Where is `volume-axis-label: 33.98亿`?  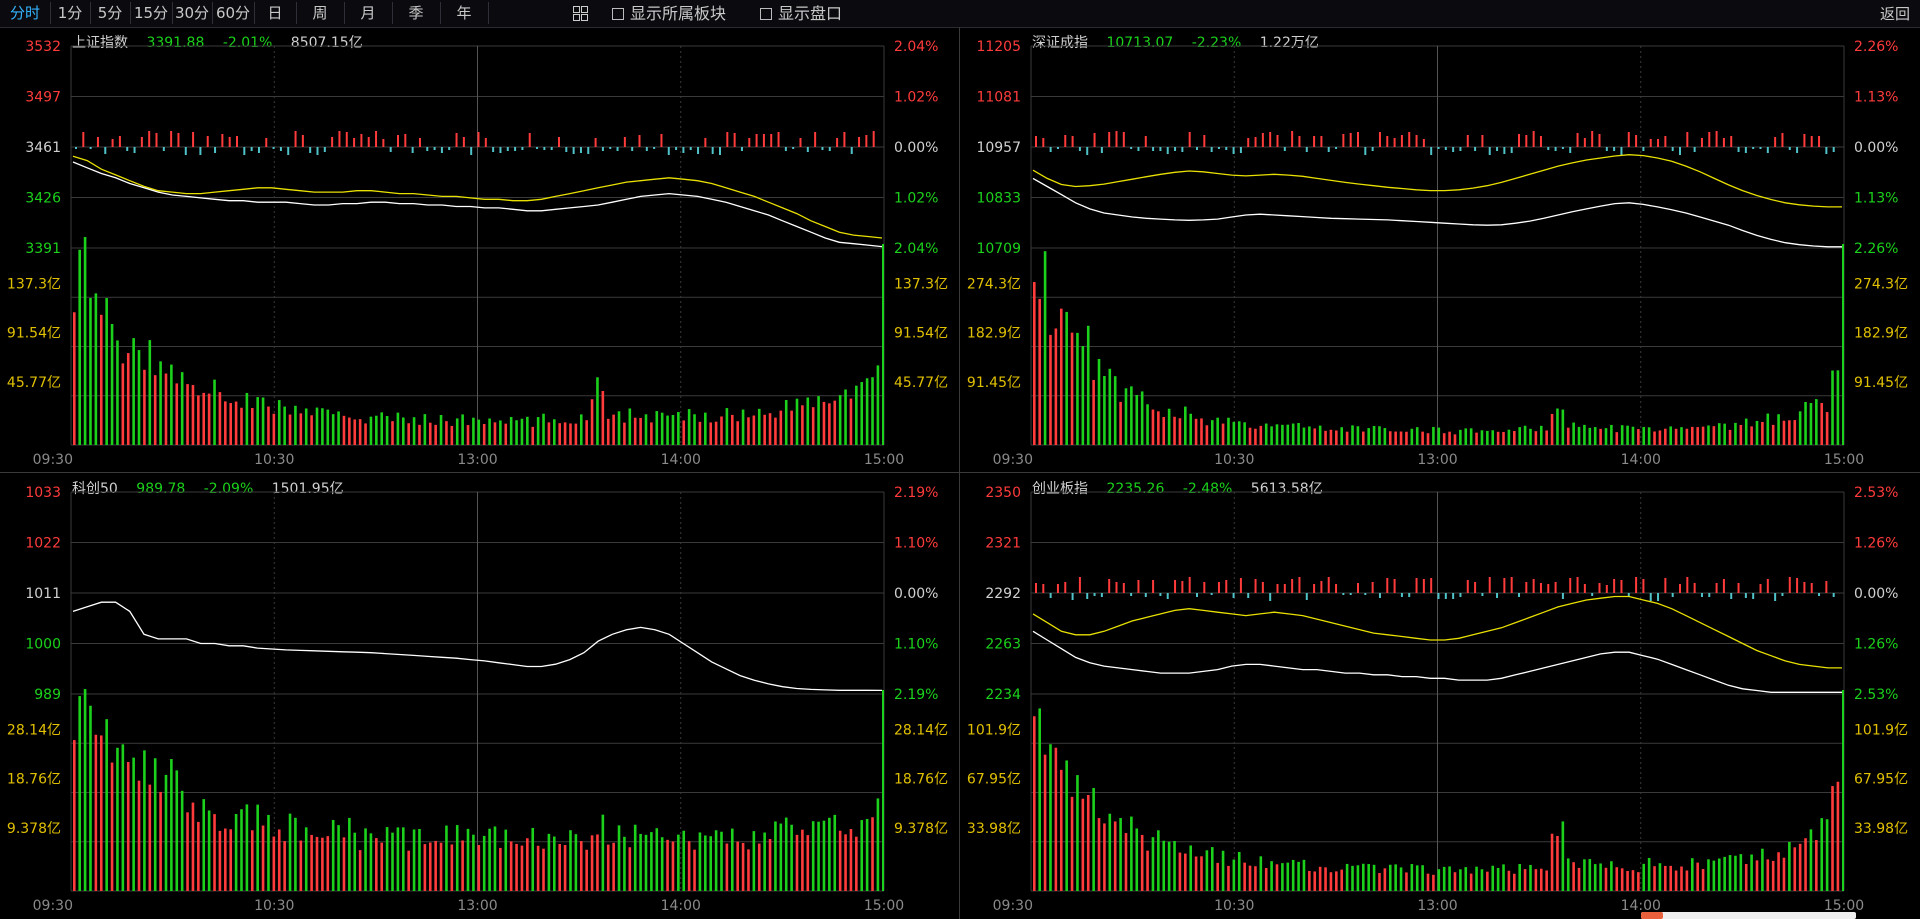
volume-axis-label: 33.98亿 is located at coordinates (994, 829).